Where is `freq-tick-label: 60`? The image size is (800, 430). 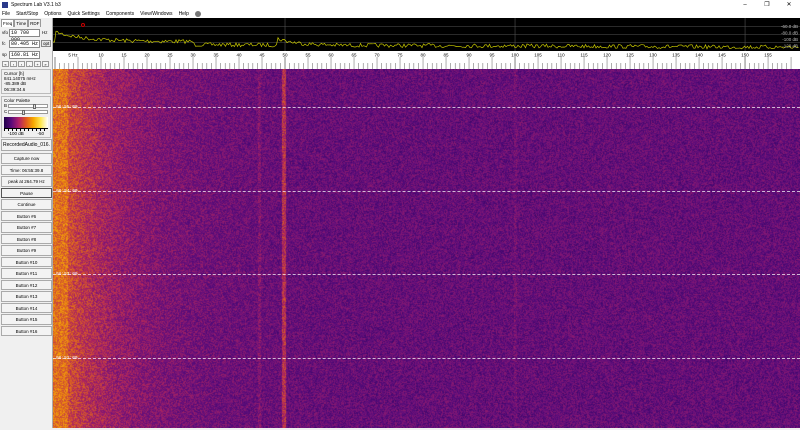 freq-tick-label: 60 is located at coordinates (332, 55).